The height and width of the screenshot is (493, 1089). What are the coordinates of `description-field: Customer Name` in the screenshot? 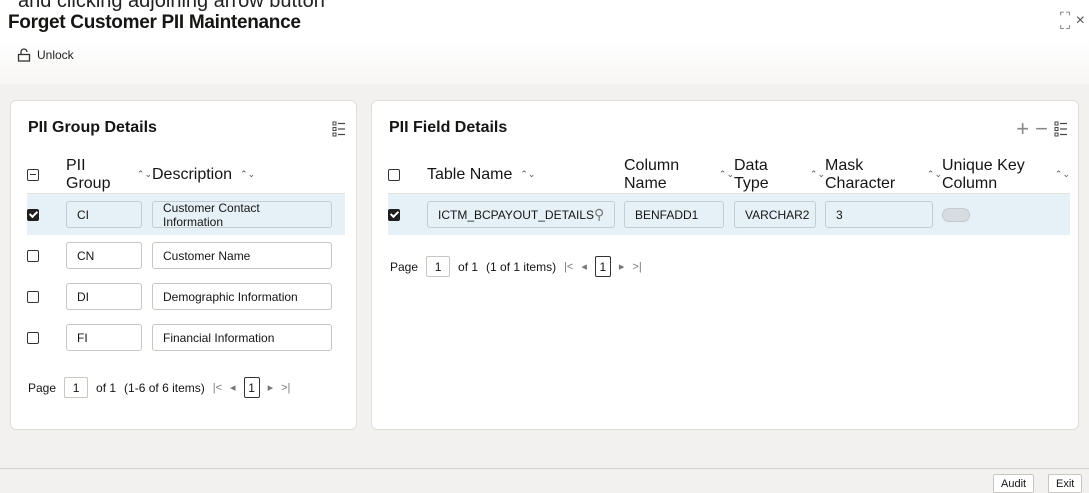 It's located at (242, 255).